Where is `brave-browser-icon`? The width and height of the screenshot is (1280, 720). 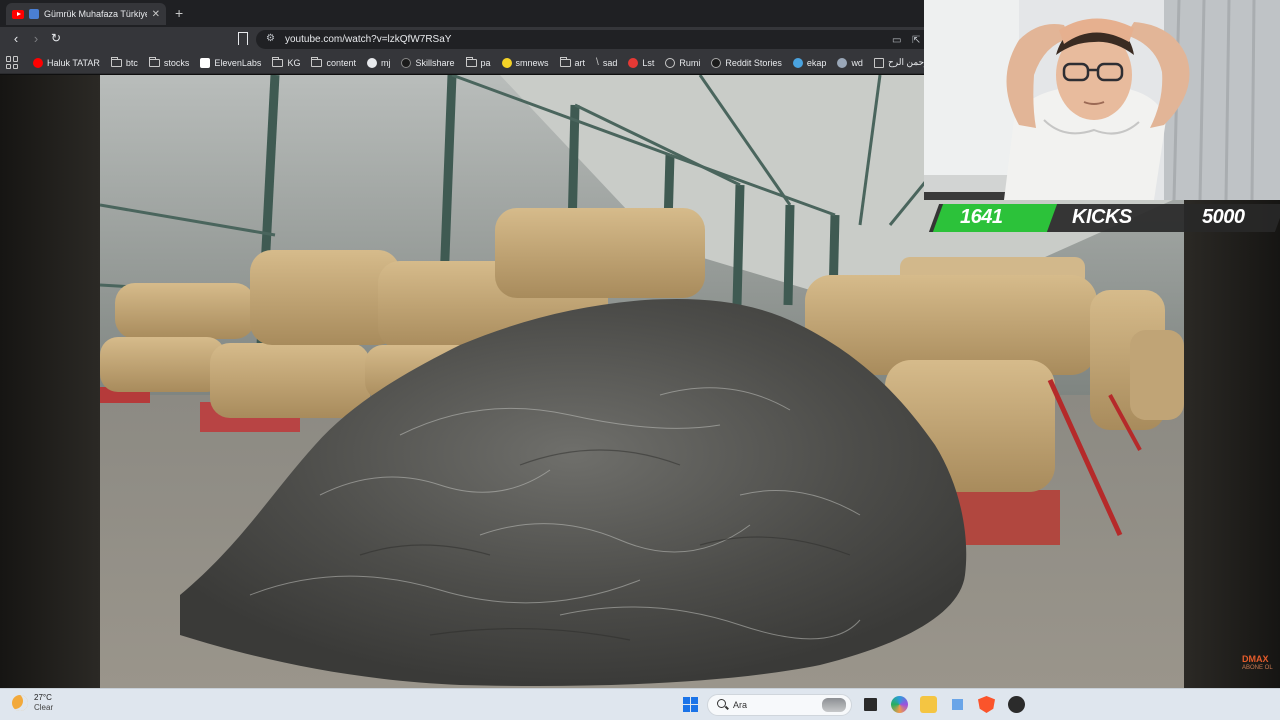 brave-browser-icon is located at coordinates (986, 704).